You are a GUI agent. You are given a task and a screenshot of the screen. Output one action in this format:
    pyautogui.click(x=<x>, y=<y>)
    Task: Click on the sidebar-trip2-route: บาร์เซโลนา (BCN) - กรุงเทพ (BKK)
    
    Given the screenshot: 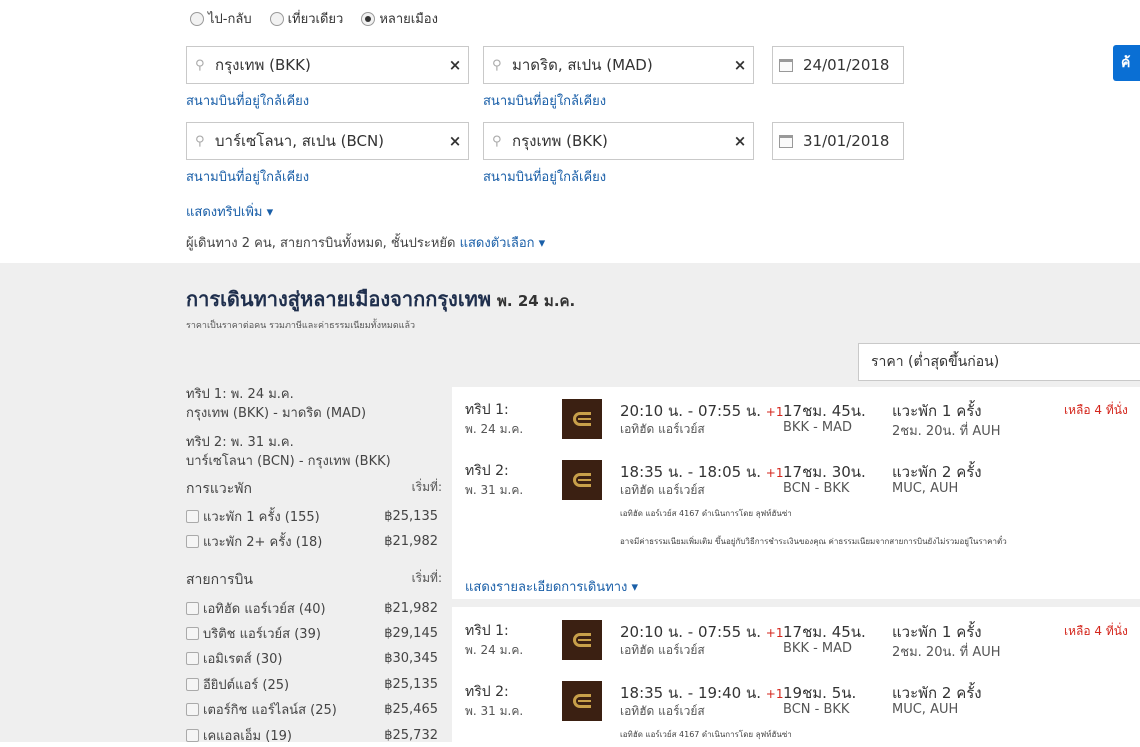 What is the action you would take?
    pyautogui.click(x=288, y=461)
    